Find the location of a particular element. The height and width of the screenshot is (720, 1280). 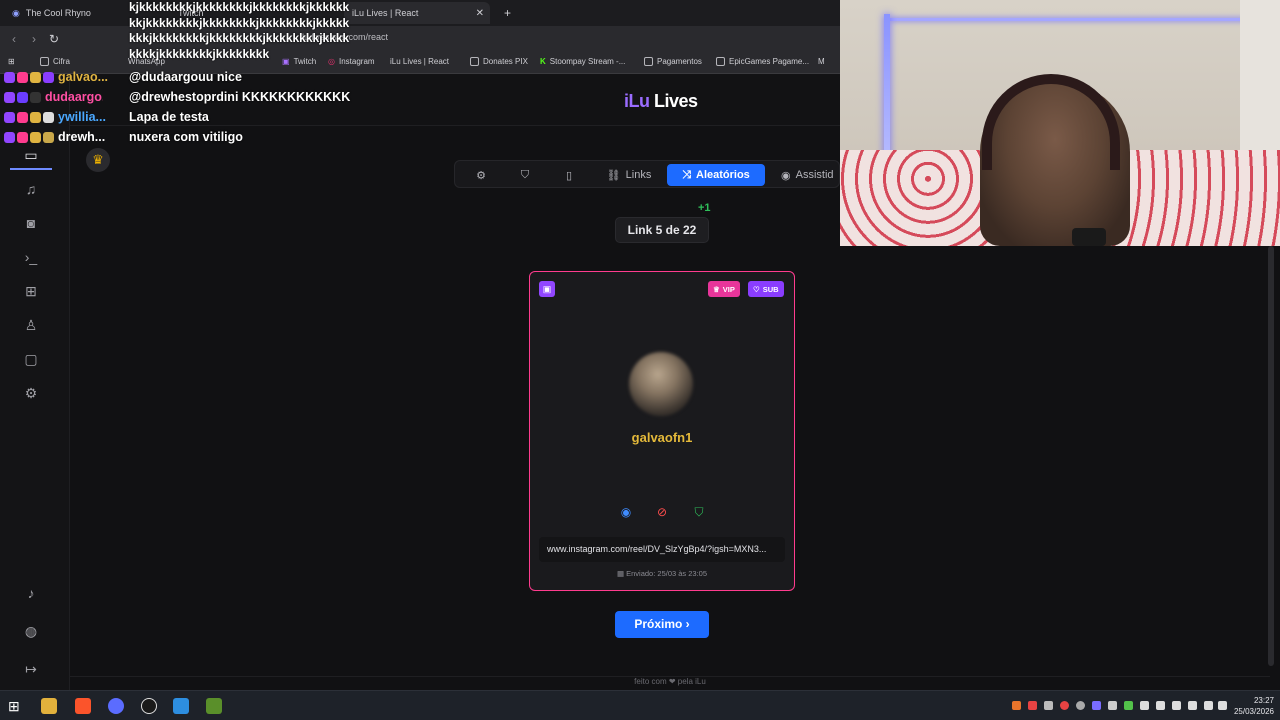

award-icon: ♙ is located at coordinates (31, 325).